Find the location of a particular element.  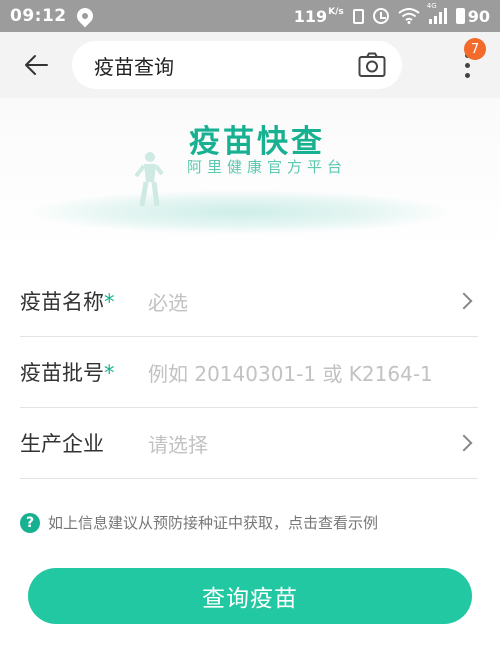

batch-number-field: 疫苗批号* 例如 20140301-1 或 K2164-1 is located at coordinates (249, 372).